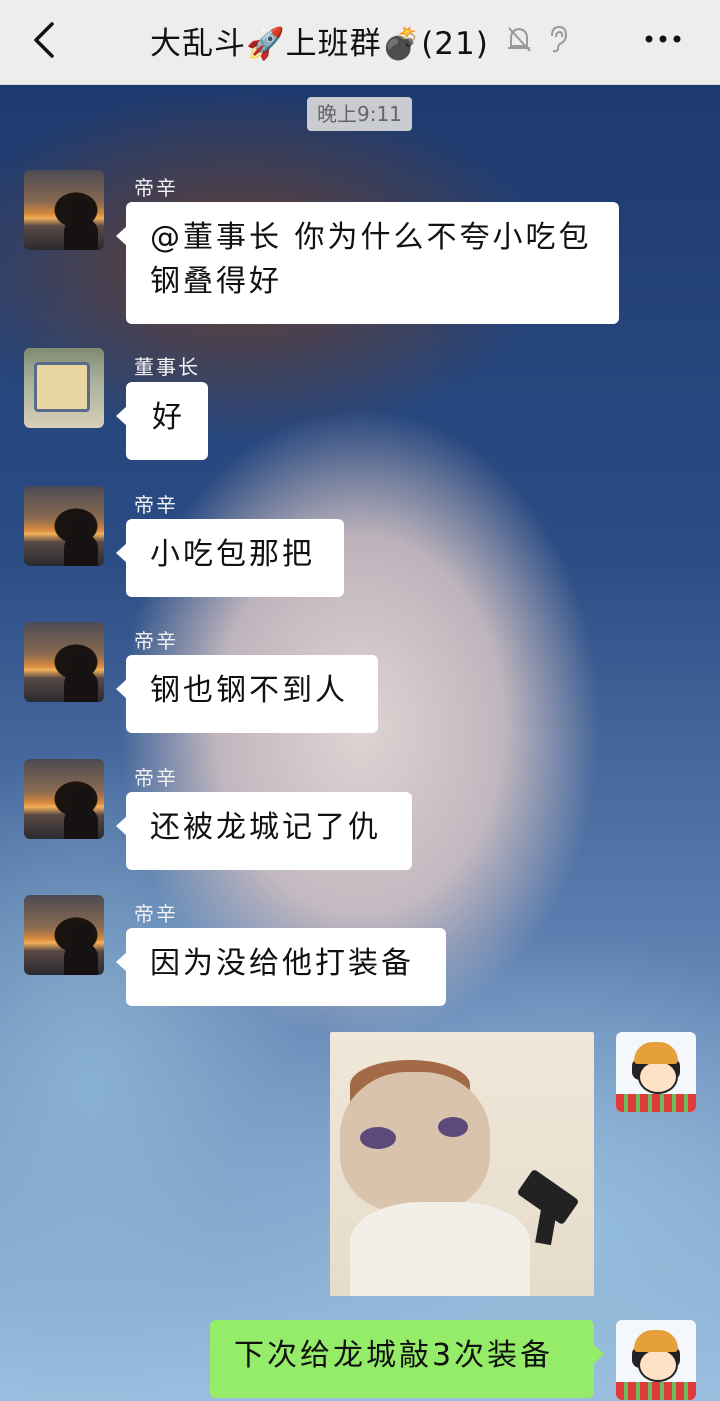  I want to click on more-dots-icon, so click(663, 39).